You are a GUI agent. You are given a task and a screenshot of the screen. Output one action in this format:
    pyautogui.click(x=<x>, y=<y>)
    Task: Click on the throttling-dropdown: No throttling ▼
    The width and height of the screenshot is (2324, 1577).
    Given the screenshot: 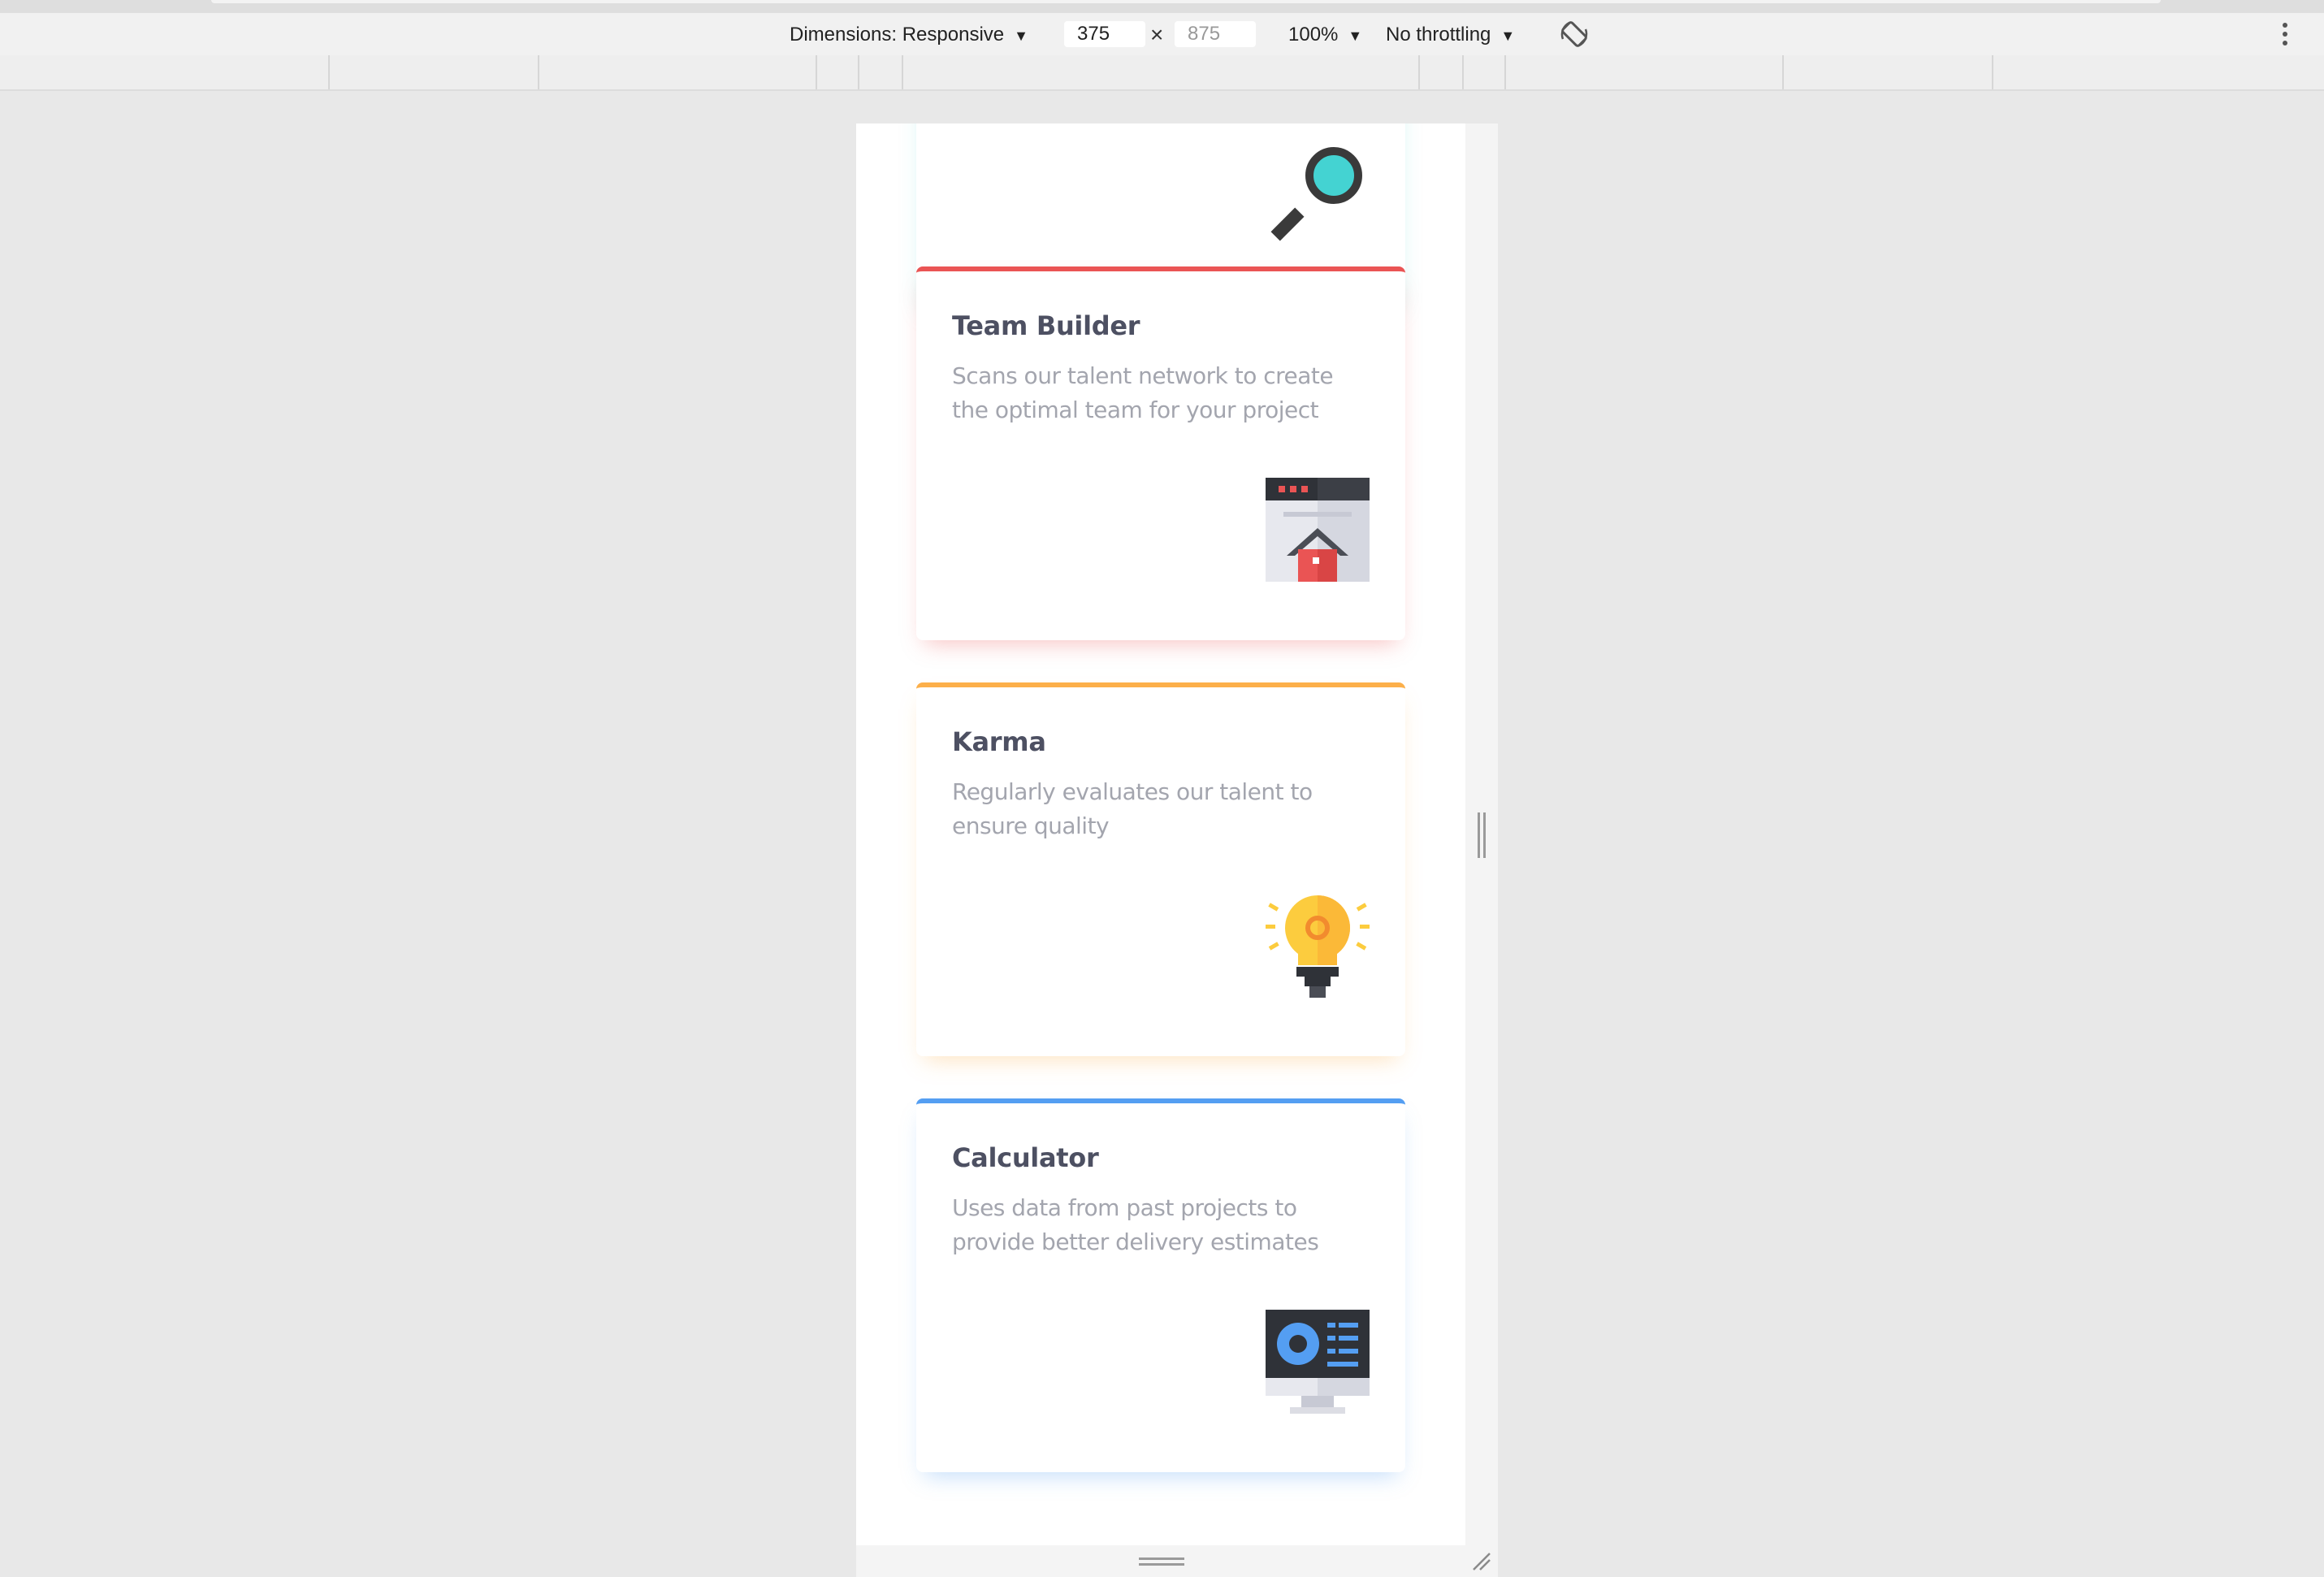 What is the action you would take?
    pyautogui.click(x=1450, y=35)
    